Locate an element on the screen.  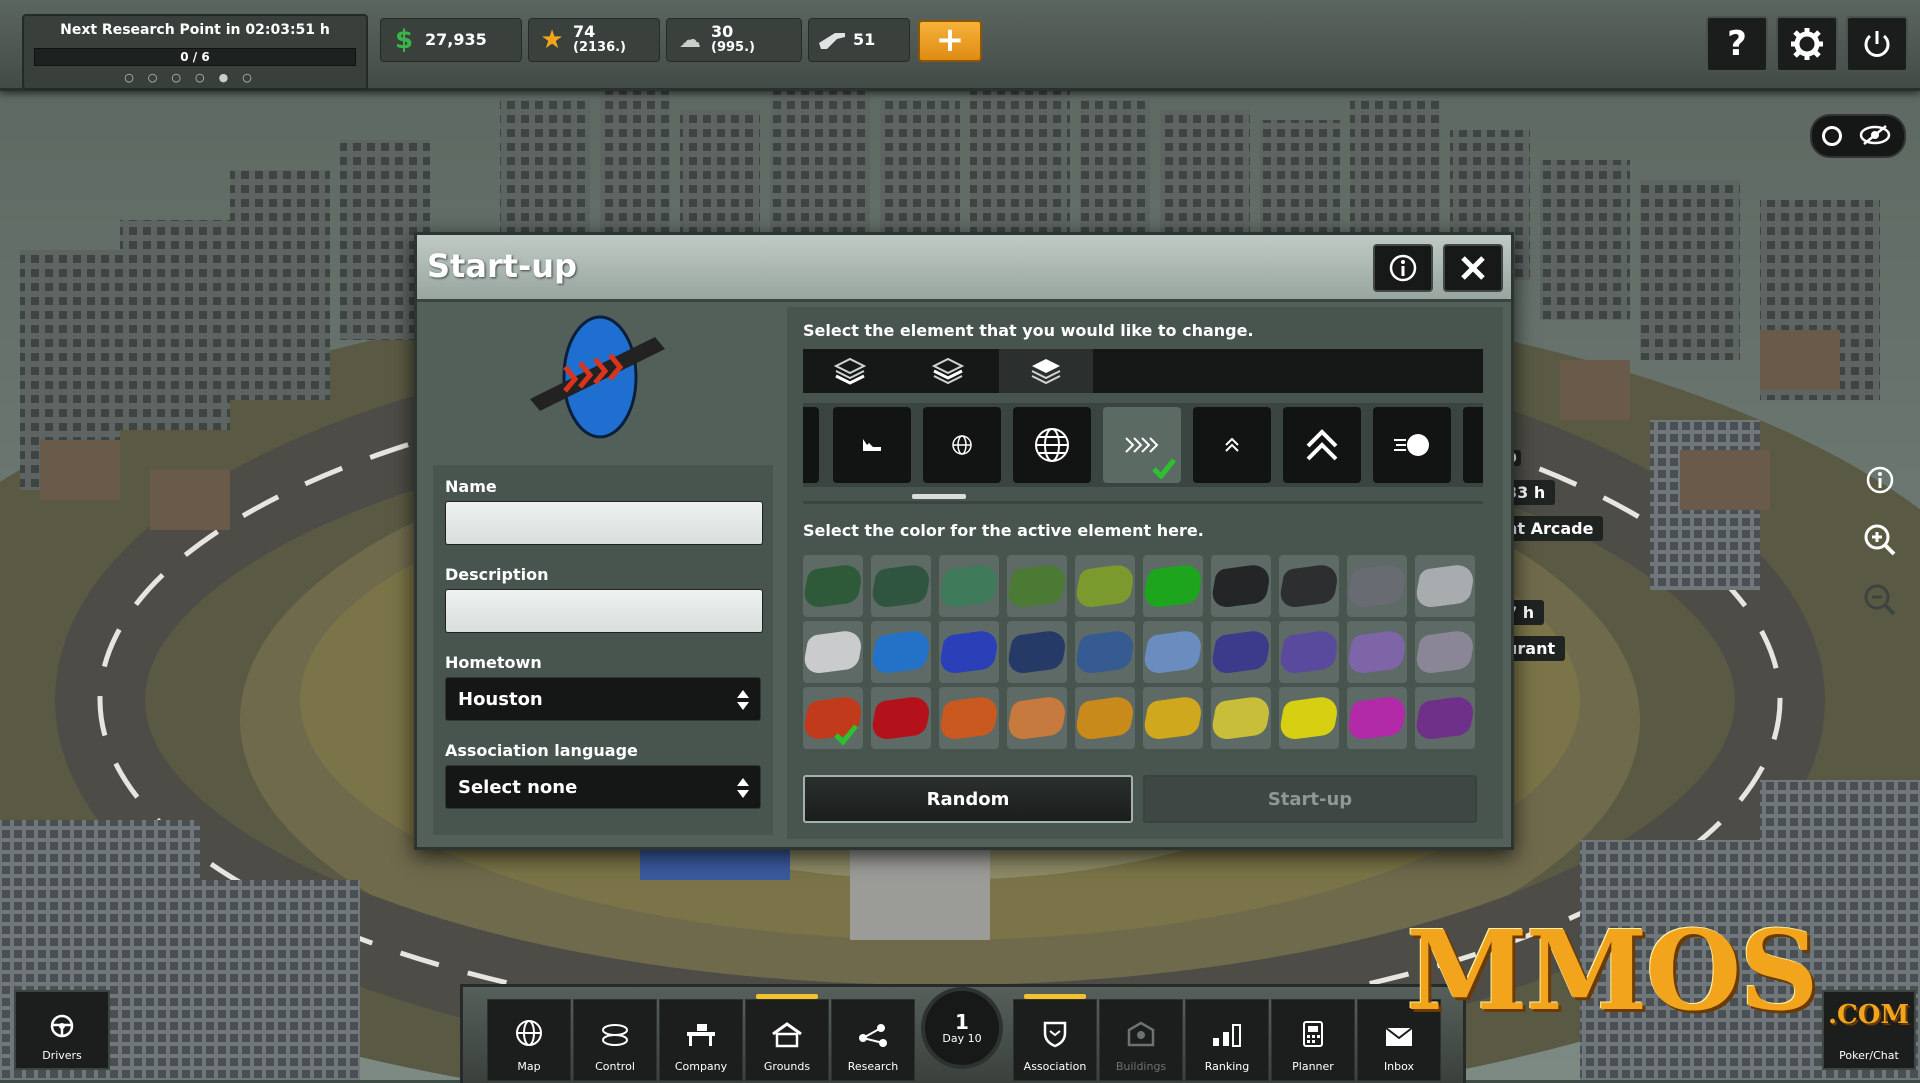
nav-map: Map is located at coordinates (529, 1040).